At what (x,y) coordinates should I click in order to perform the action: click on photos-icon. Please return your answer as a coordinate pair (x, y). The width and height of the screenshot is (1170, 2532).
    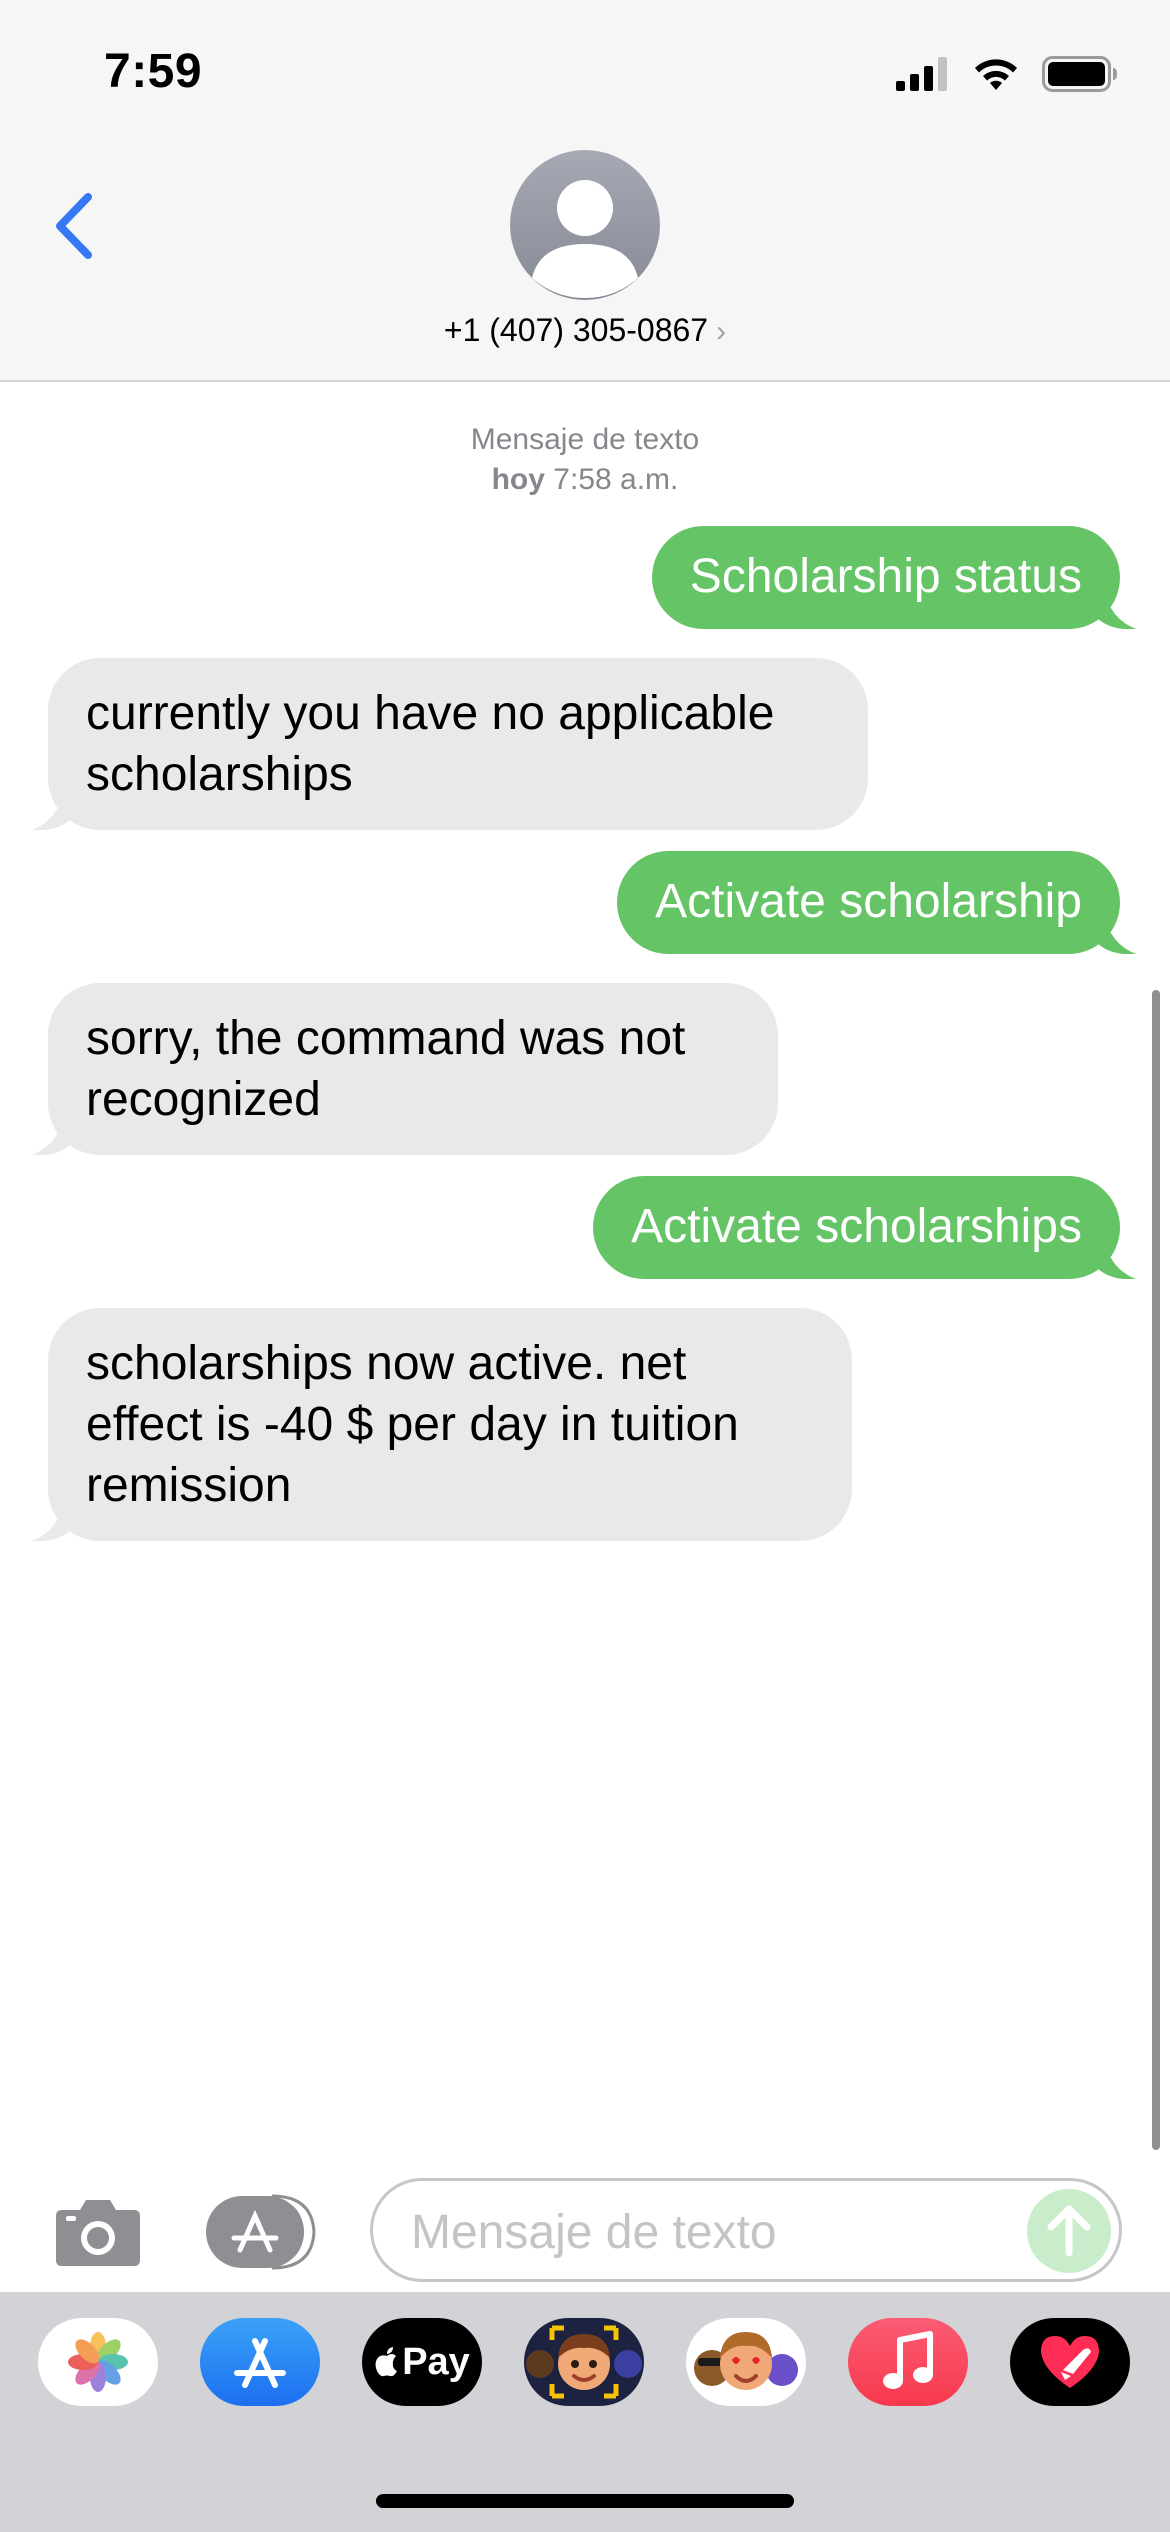
    Looking at the image, I should click on (98, 2362).